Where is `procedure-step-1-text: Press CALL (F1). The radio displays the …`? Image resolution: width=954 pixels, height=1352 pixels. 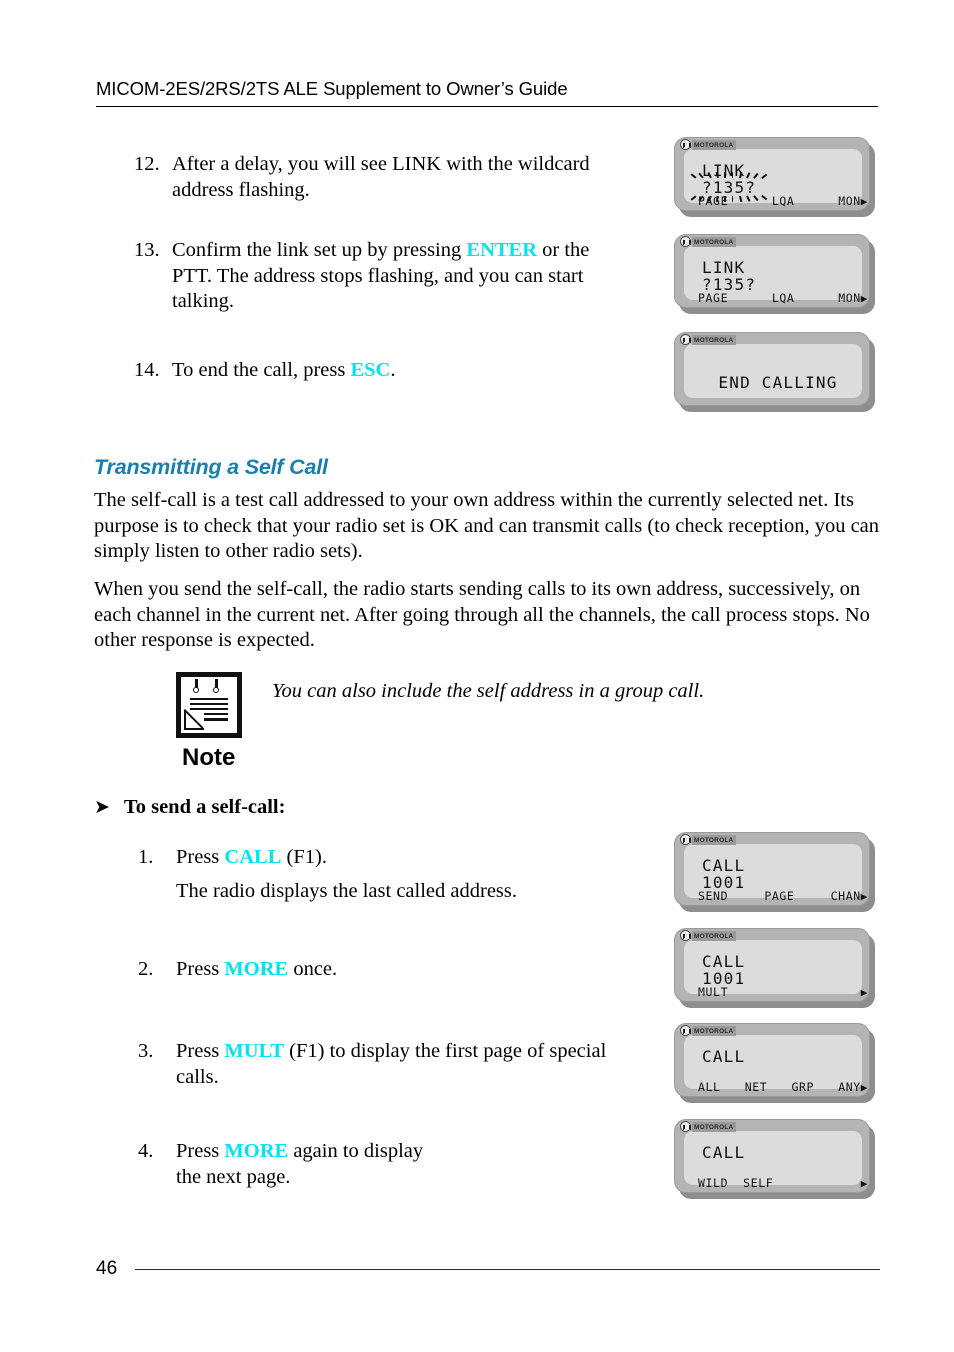 procedure-step-1-text: Press CALL (F1). The radio displays the … is located at coordinates (346, 874).